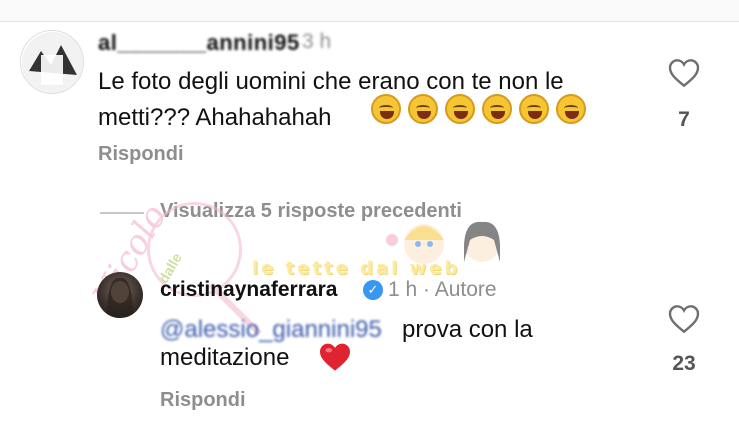 The width and height of the screenshot is (739, 431). Describe the element at coordinates (356, 268) in the screenshot. I see `watermark-banner-text: le tette dal web` at that location.